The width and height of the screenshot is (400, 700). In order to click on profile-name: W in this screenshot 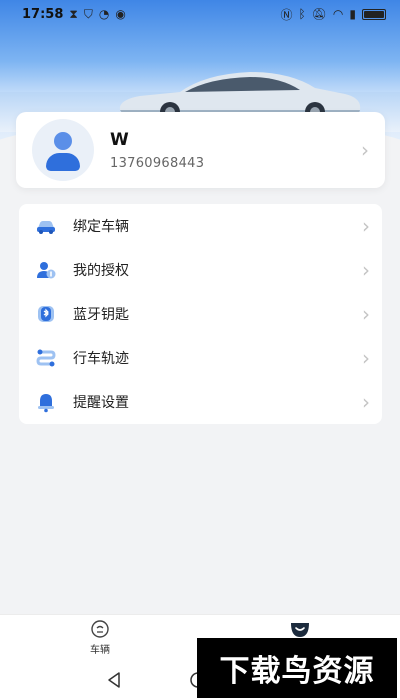, I will do `click(119, 139)`.